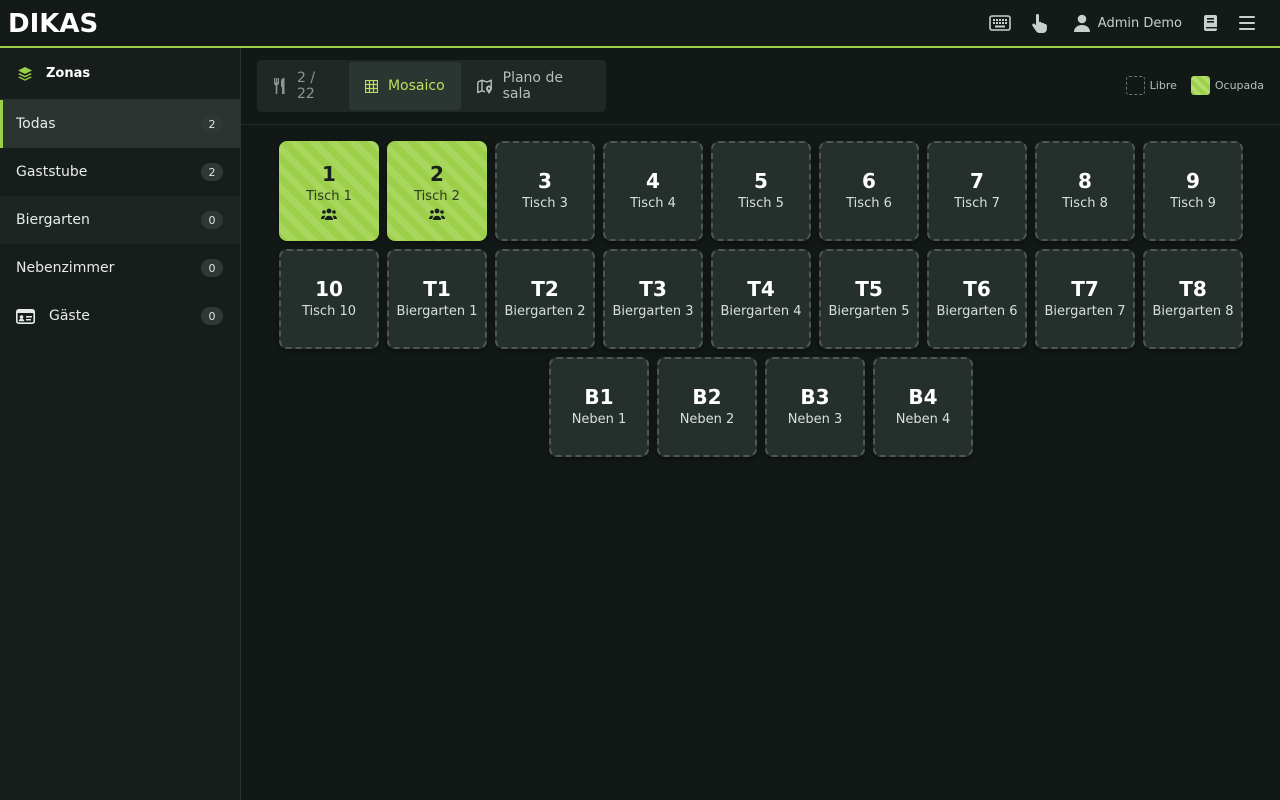  I want to click on tab-plano-de-sala: Plano de sala, so click(533, 86).